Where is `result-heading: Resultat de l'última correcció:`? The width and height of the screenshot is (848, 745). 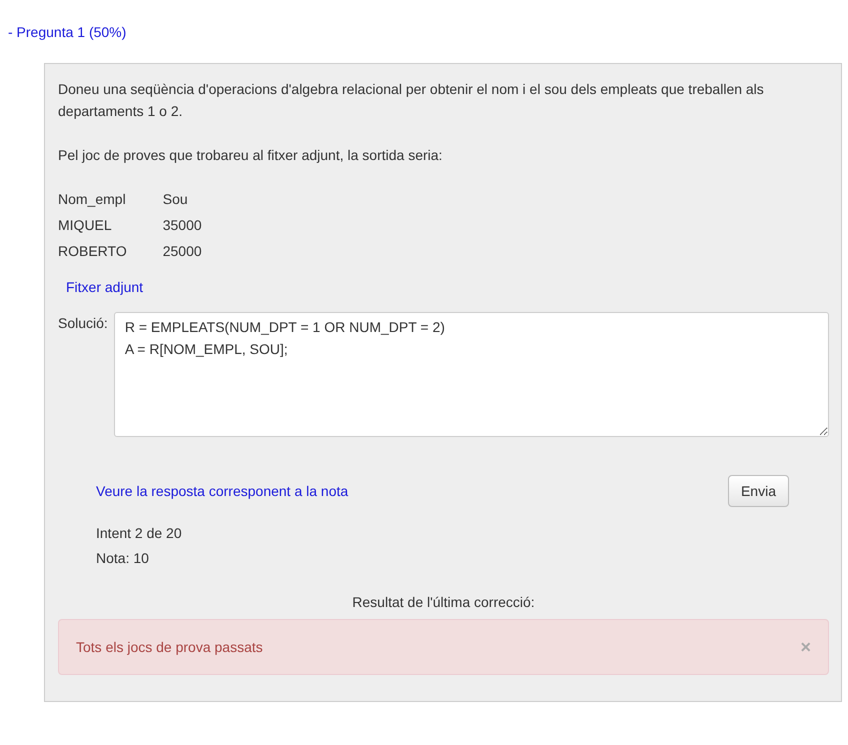 result-heading: Resultat de l'última correcció: is located at coordinates (443, 602).